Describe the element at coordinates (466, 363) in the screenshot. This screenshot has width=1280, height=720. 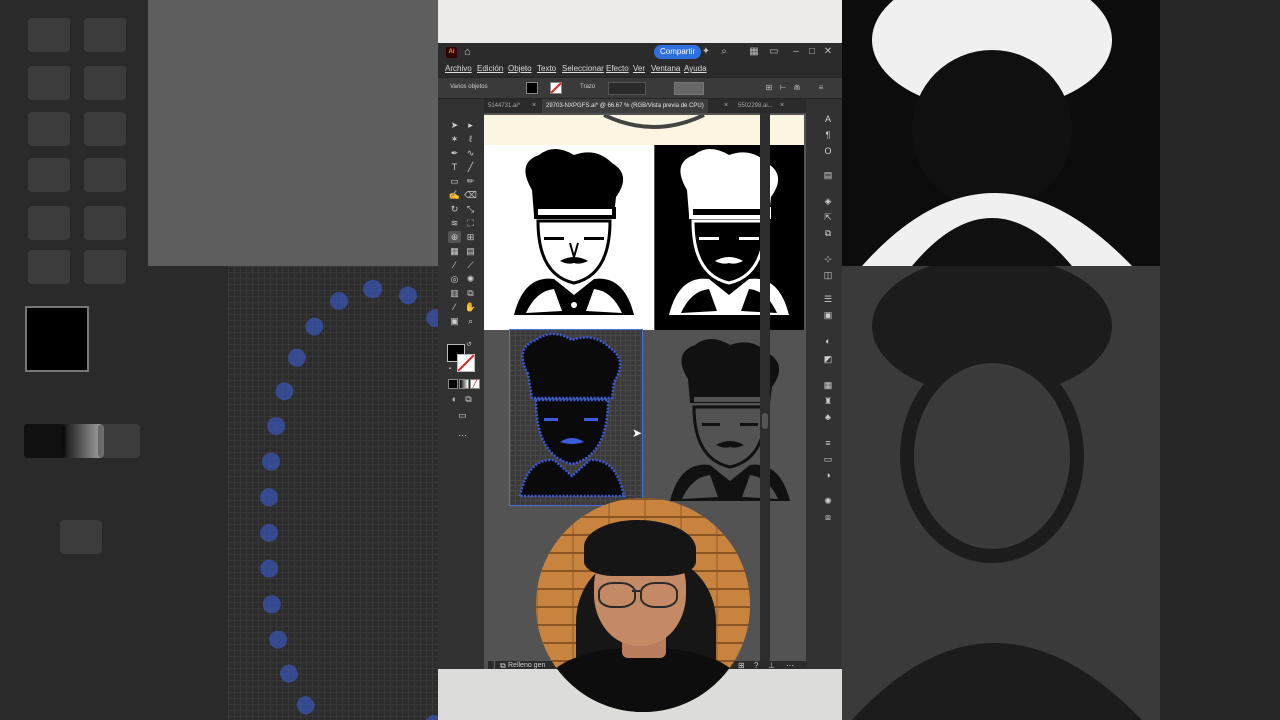
I see `stroke-swatch` at that location.